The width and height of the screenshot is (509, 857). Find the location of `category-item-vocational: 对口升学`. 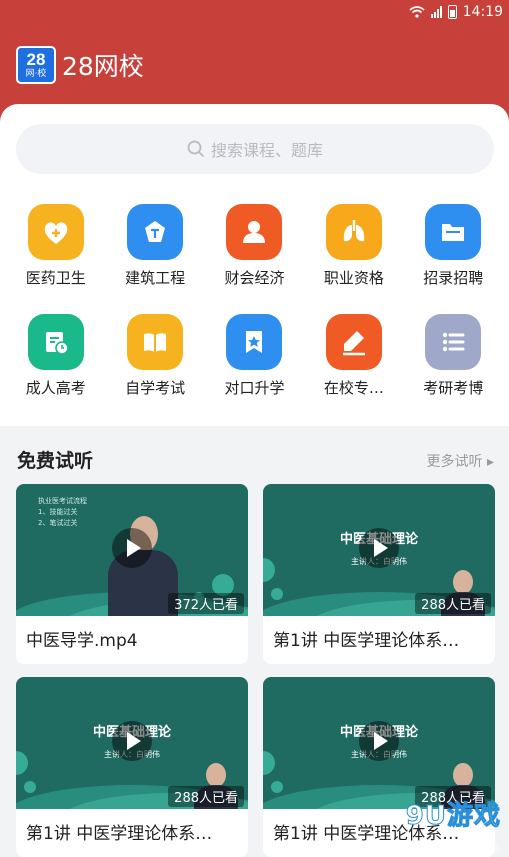

category-item-vocational: 对口升学 is located at coordinates (254, 356).